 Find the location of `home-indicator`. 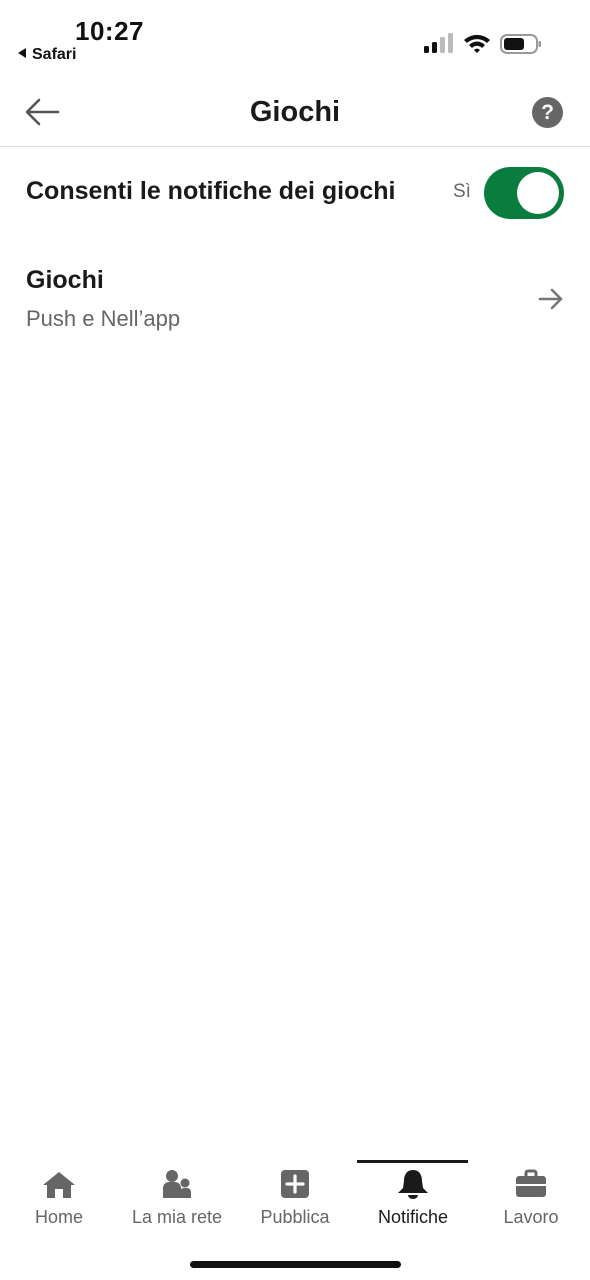

home-indicator is located at coordinates (295, 1264).